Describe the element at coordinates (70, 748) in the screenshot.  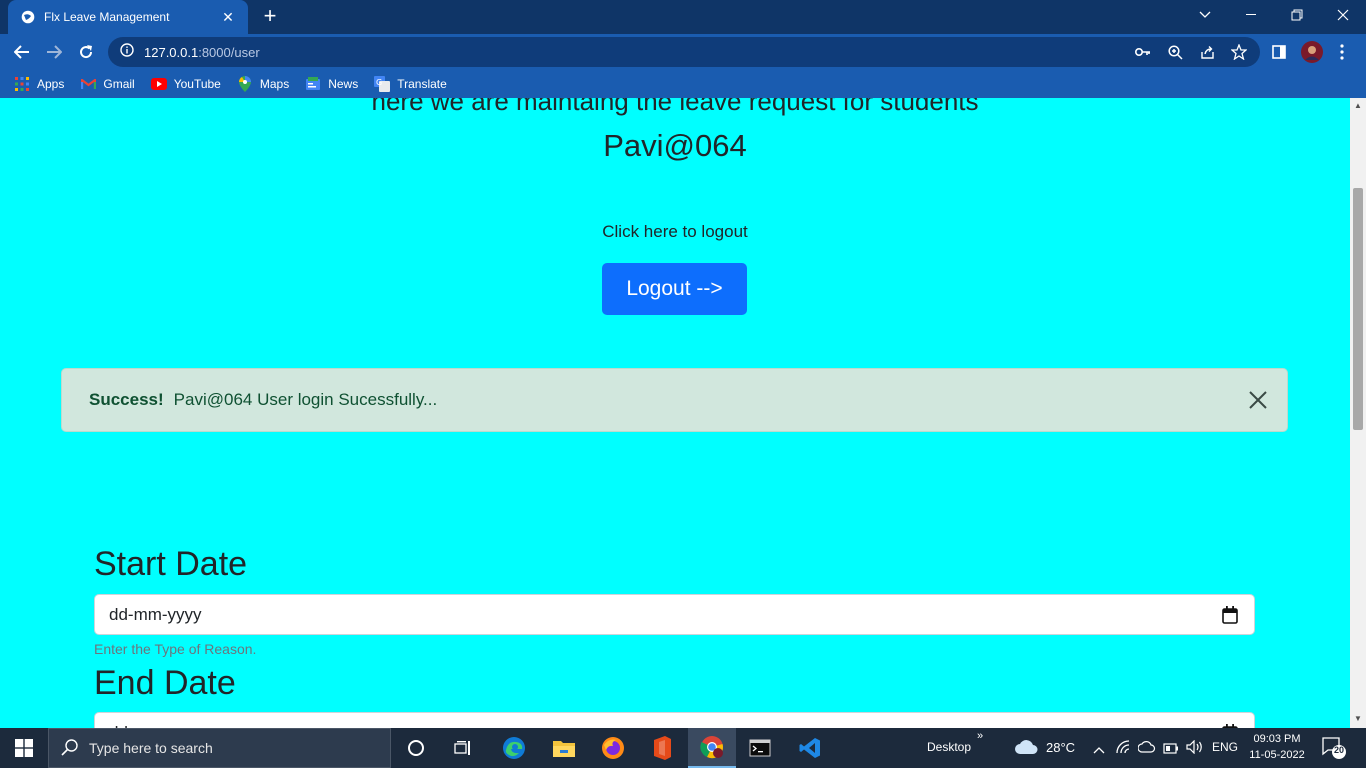
I see `search-icon` at that location.